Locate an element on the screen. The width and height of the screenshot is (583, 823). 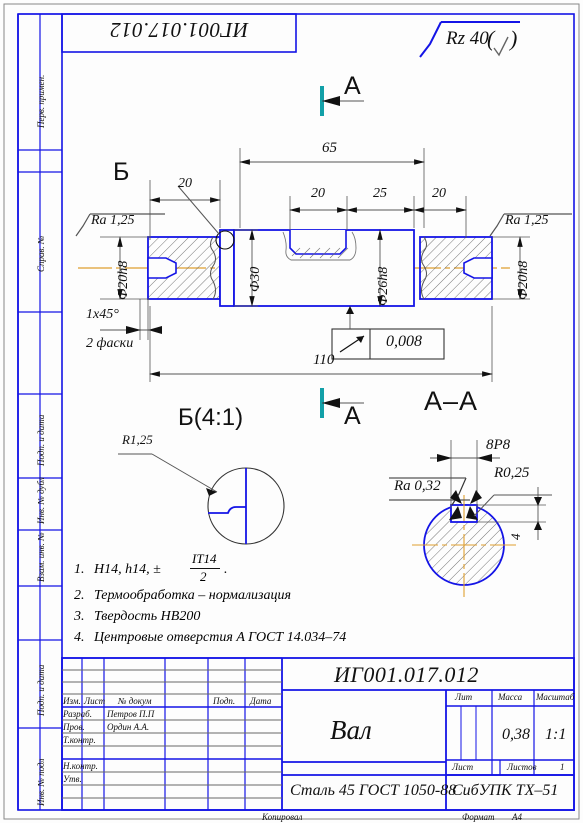
tb-scale-label: Масштаб is located at coordinates (555, 697).